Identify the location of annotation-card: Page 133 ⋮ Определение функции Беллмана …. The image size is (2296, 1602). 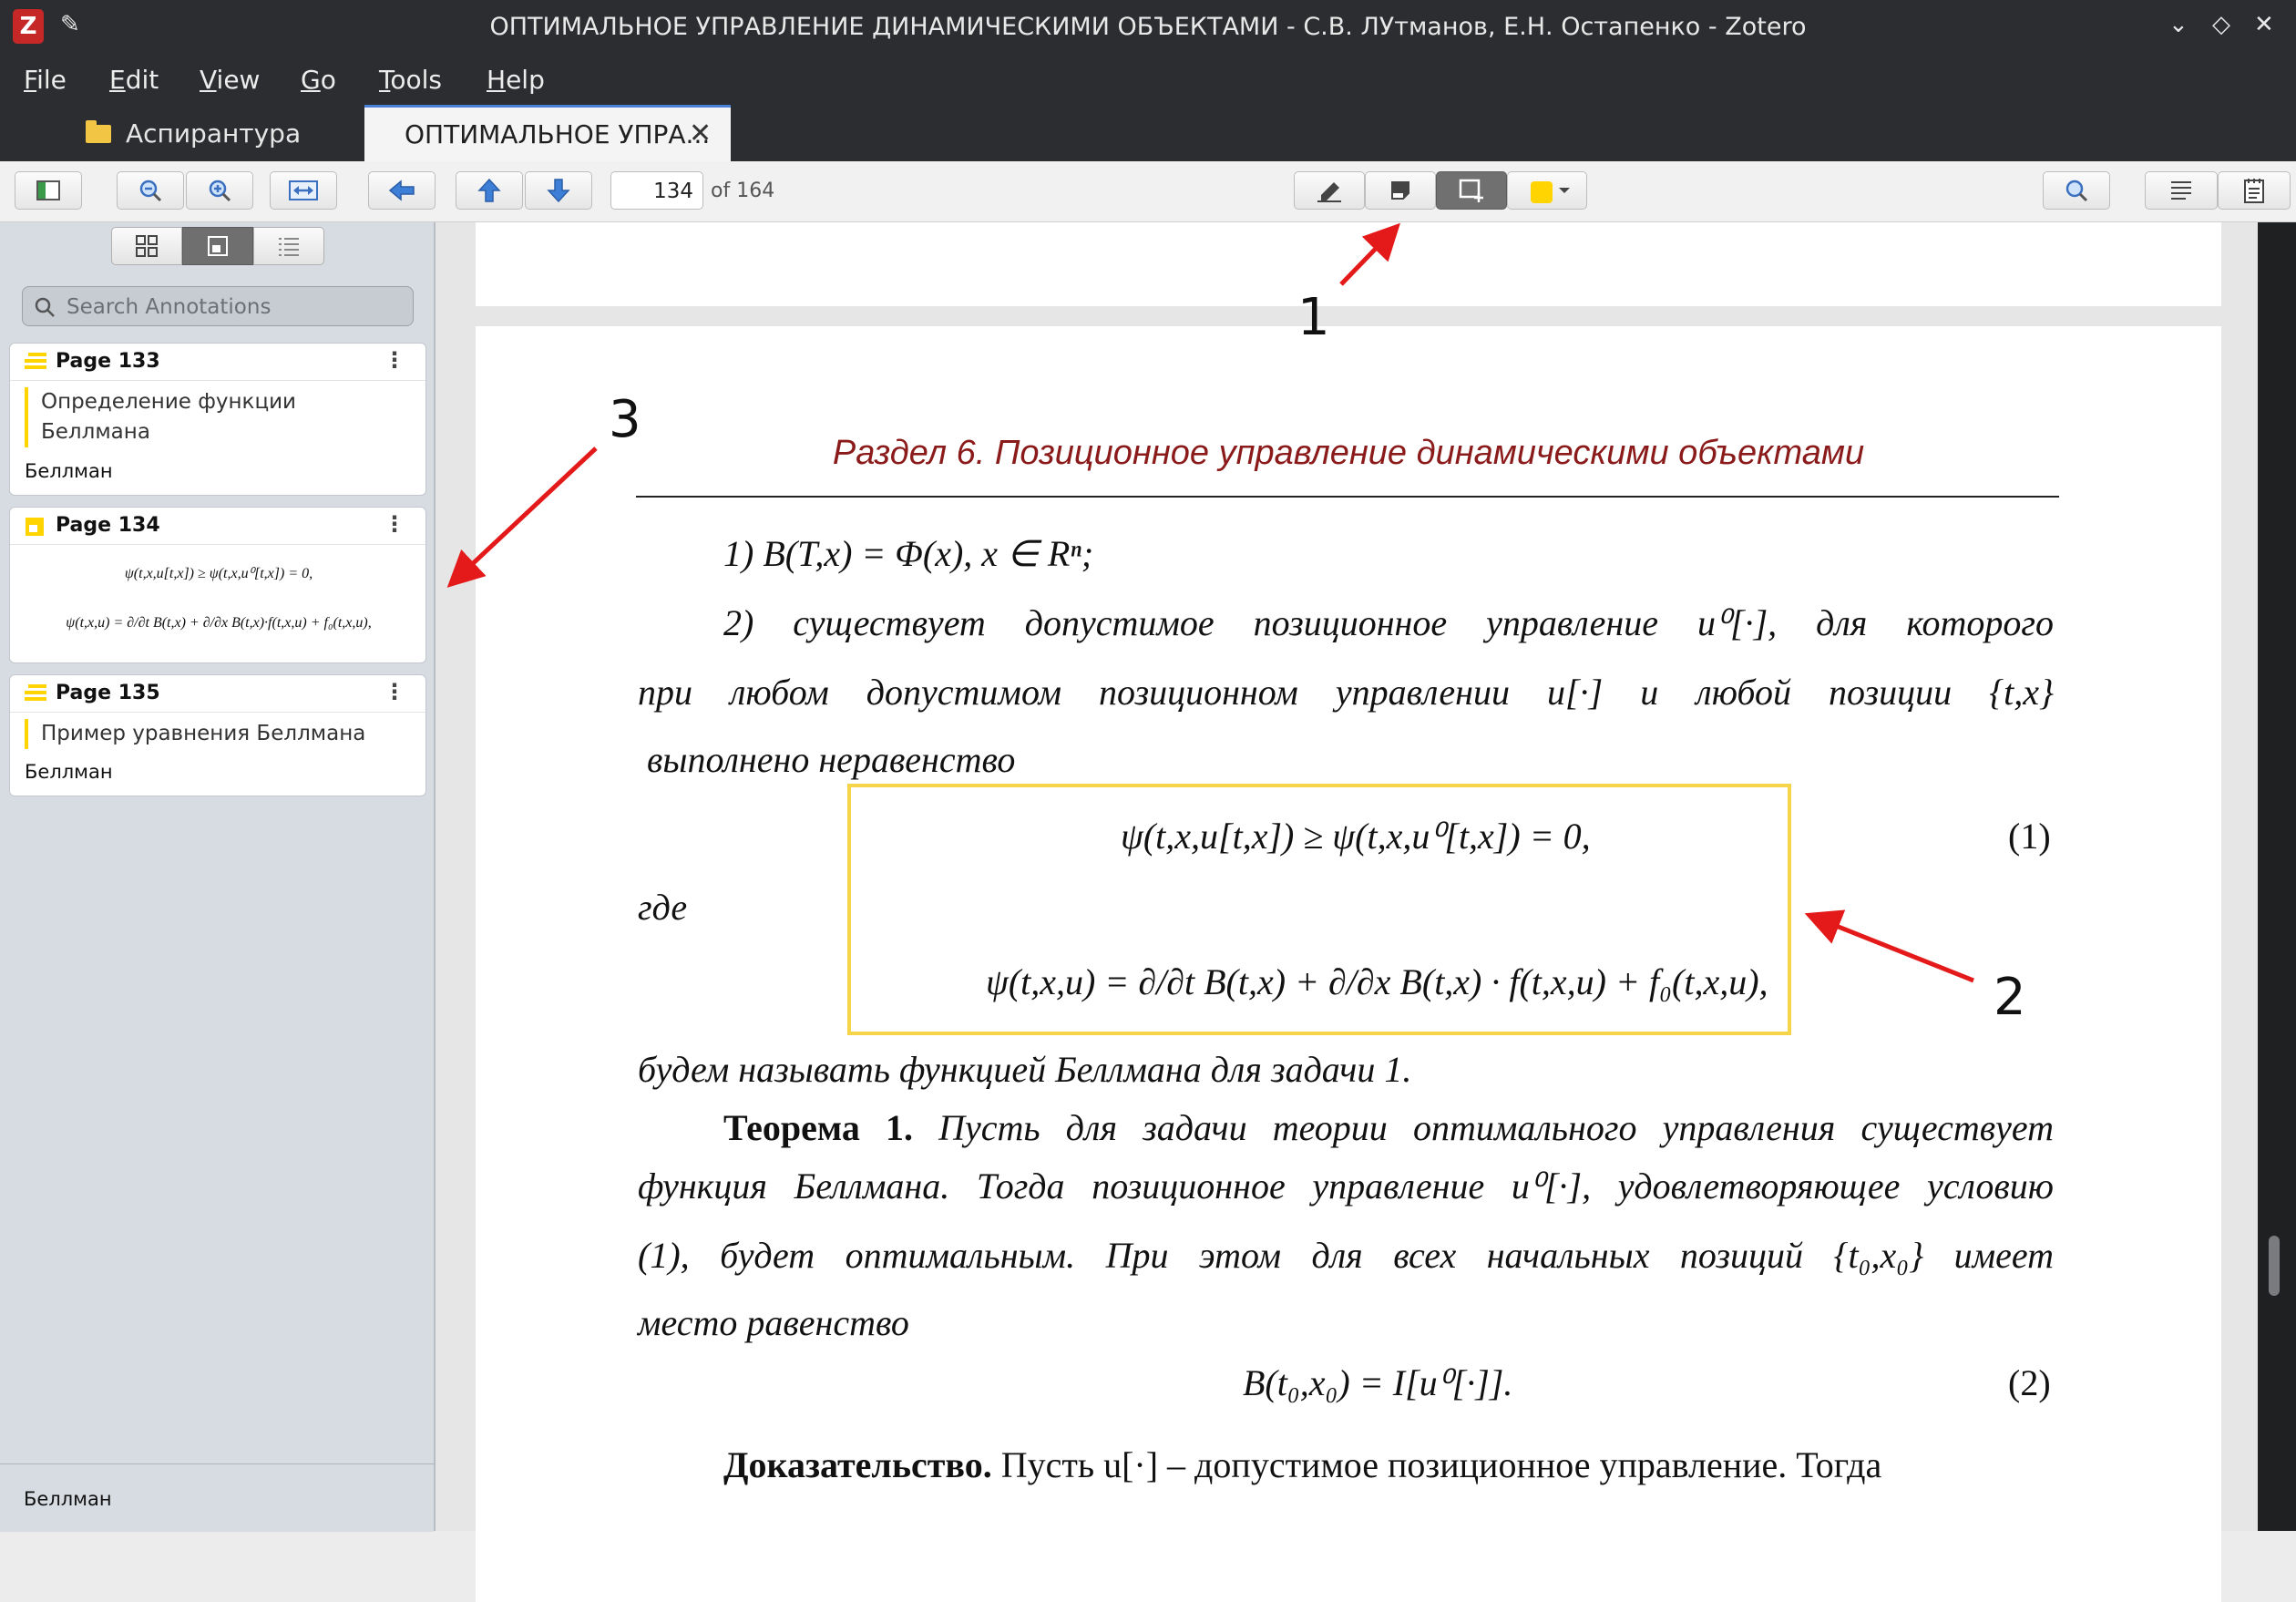
(218, 419).